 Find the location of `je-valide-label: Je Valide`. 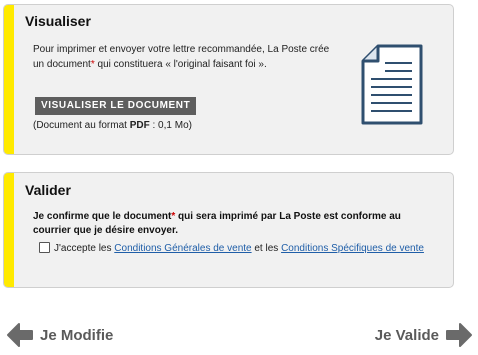

je-valide-label: Je Valide is located at coordinates (406, 335).